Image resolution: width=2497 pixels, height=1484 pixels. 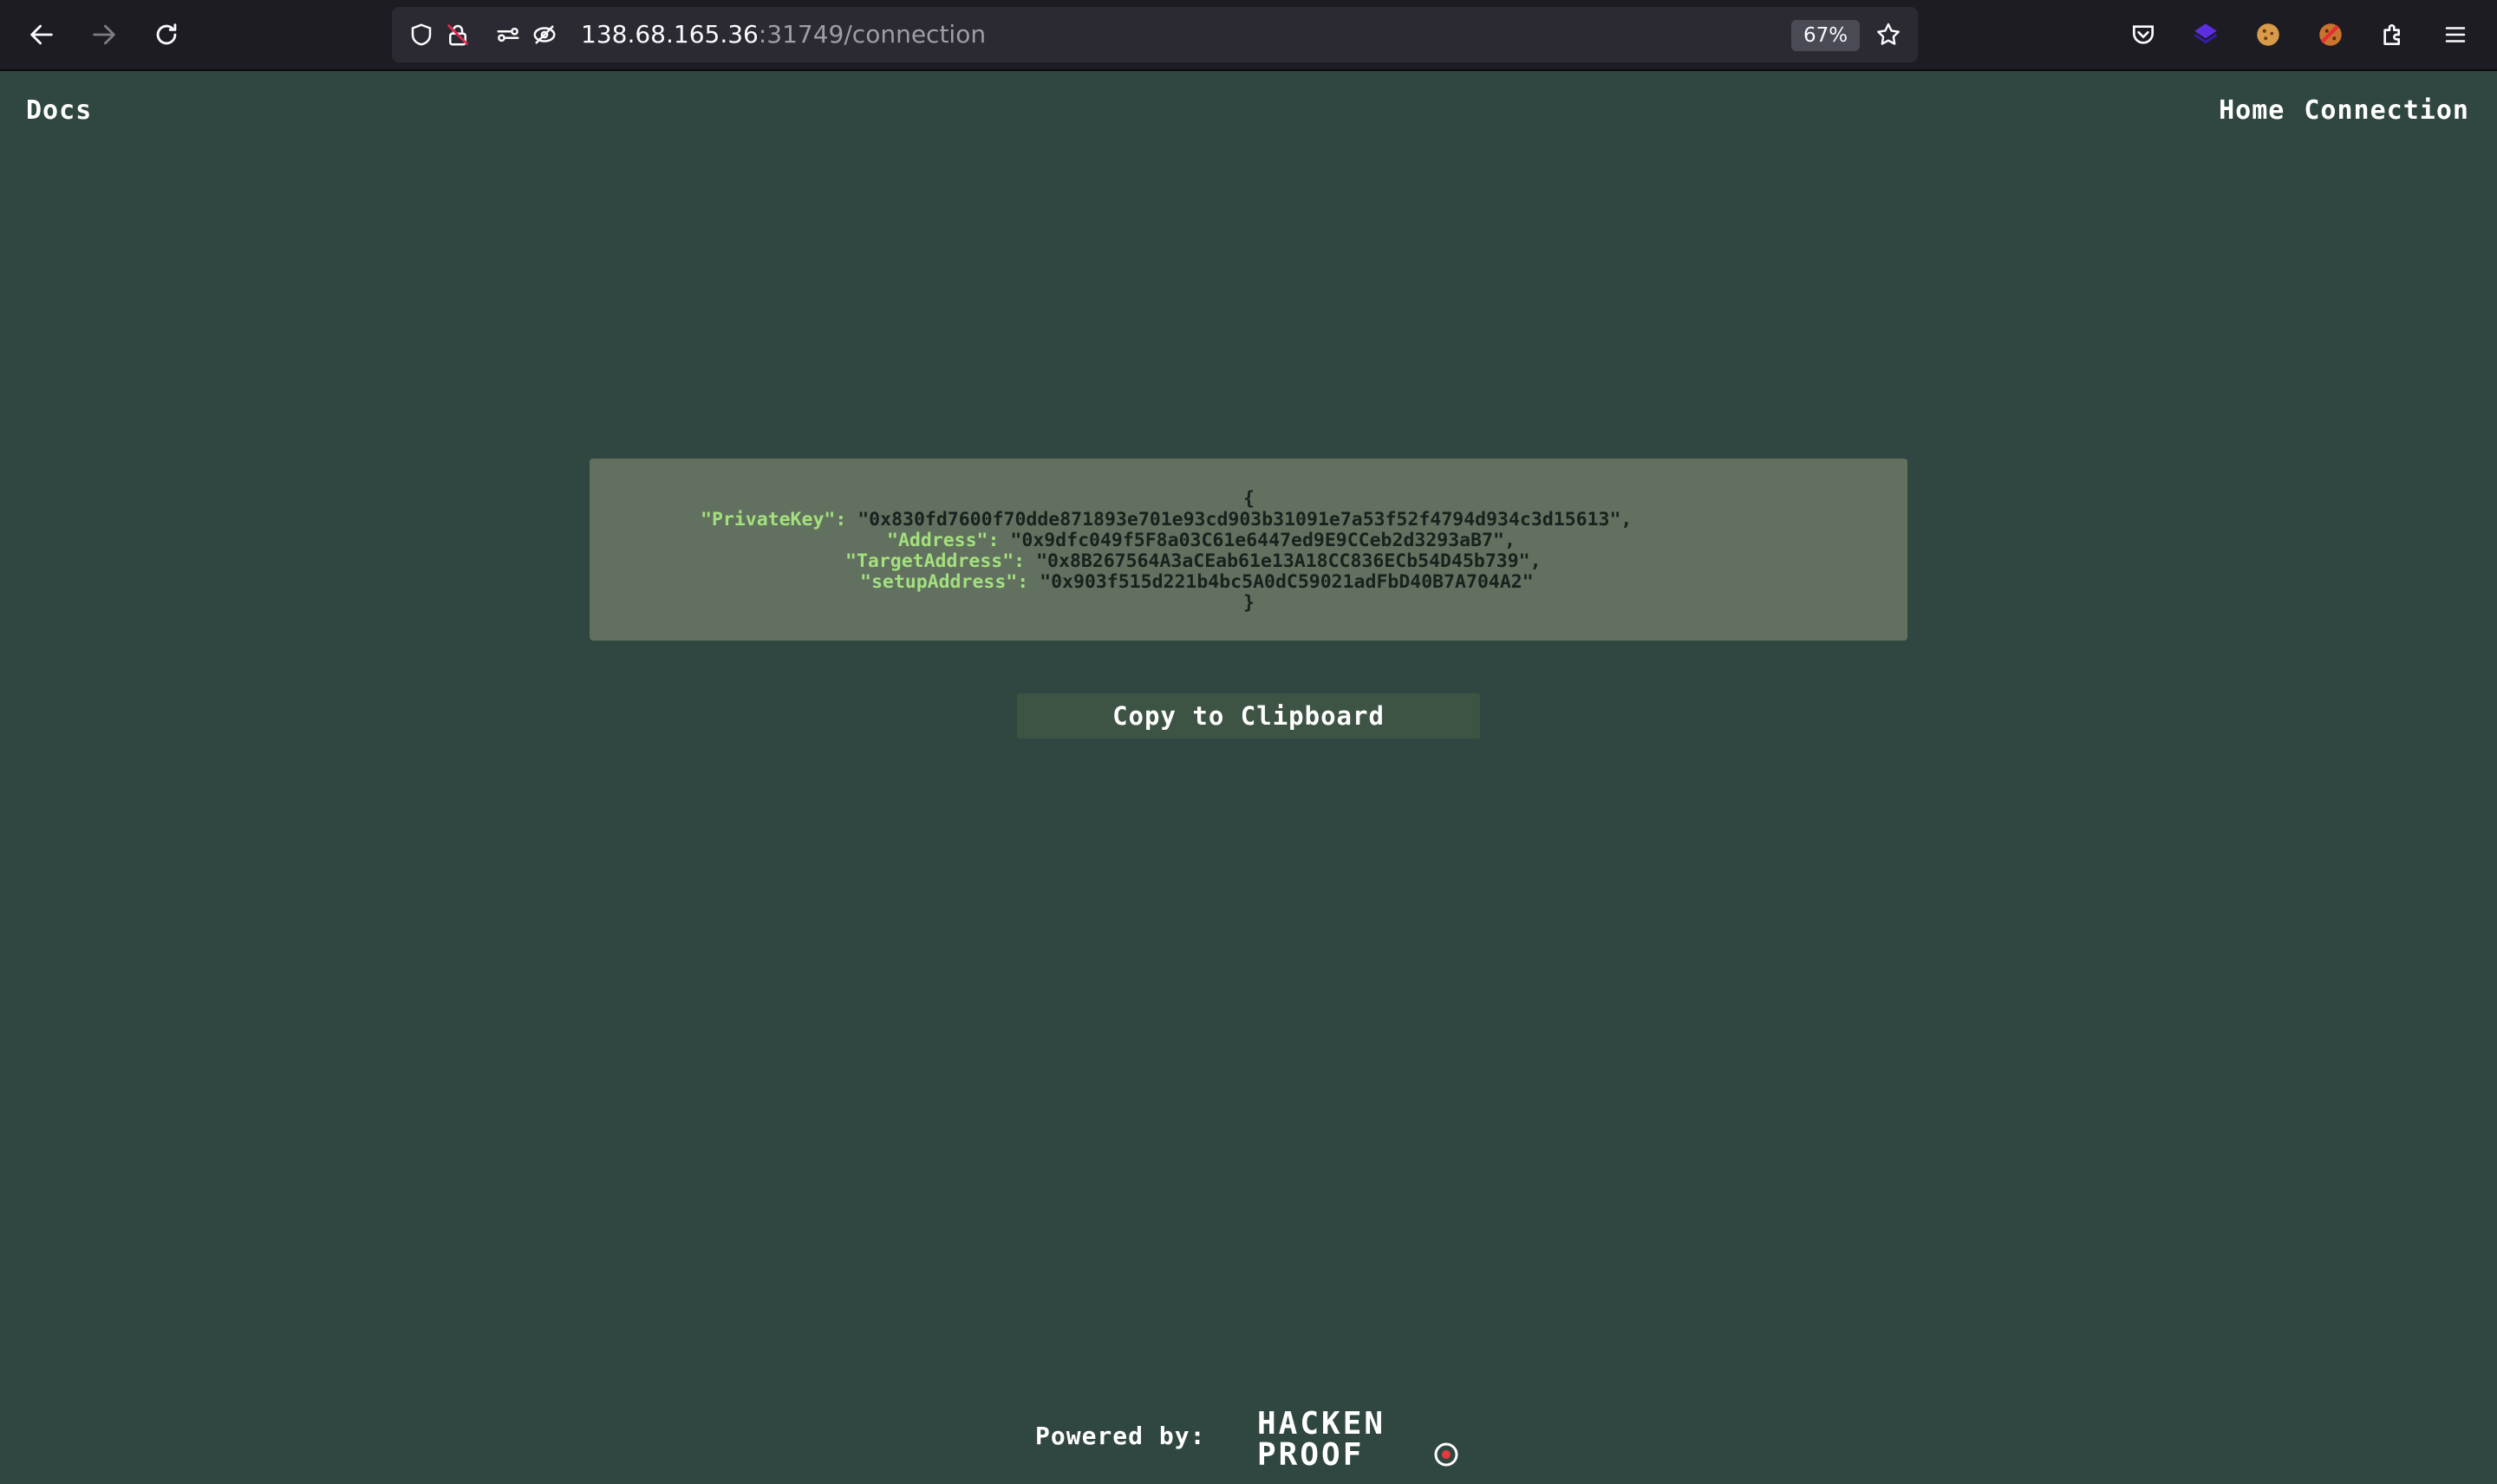 What do you see at coordinates (41, 34) in the screenshot?
I see `back-arrow-icon` at bounding box center [41, 34].